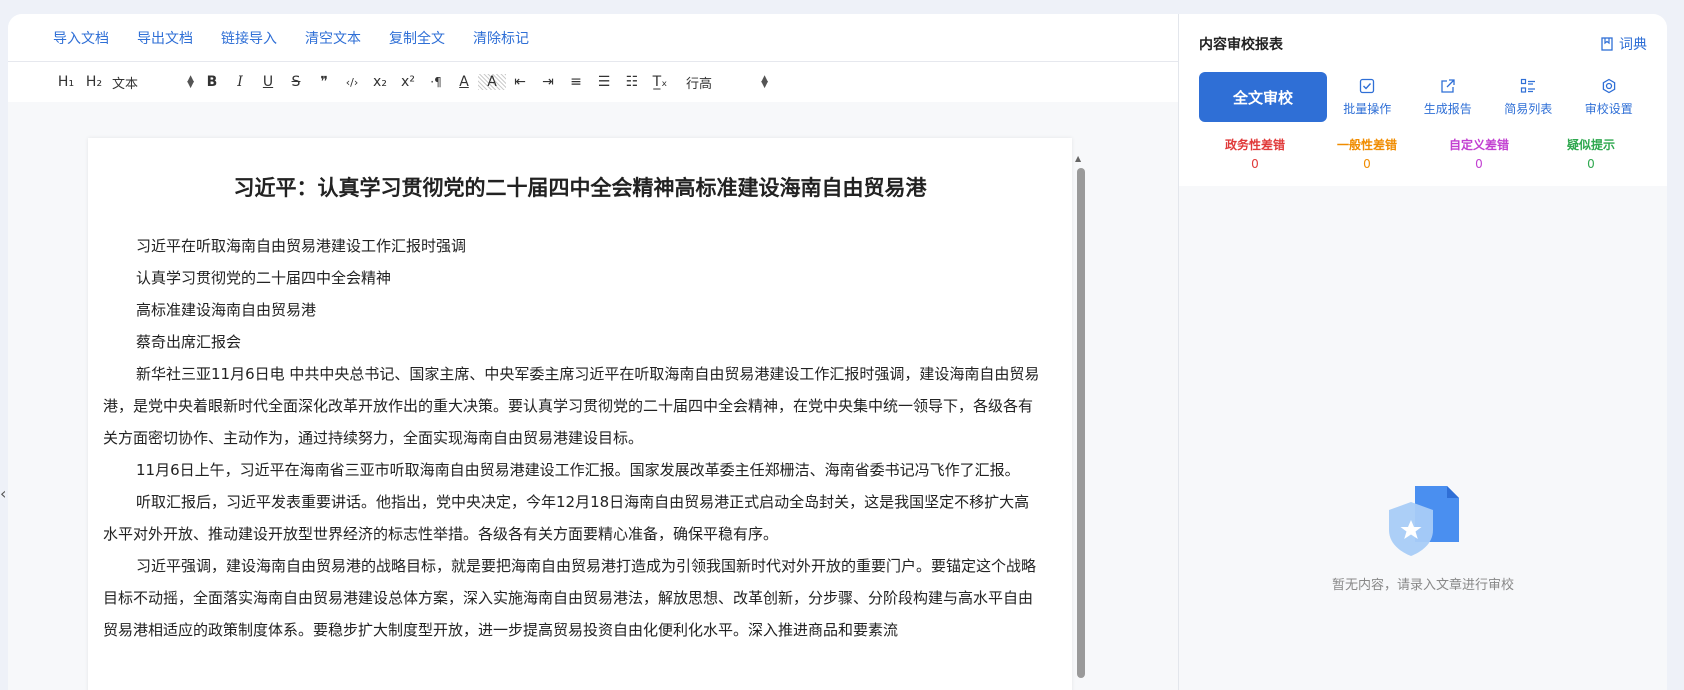 Image resolution: width=1684 pixels, height=690 pixels. I want to click on document-paragraph: 认真学习贯彻党的二十届四中全会精神, so click(264, 278).